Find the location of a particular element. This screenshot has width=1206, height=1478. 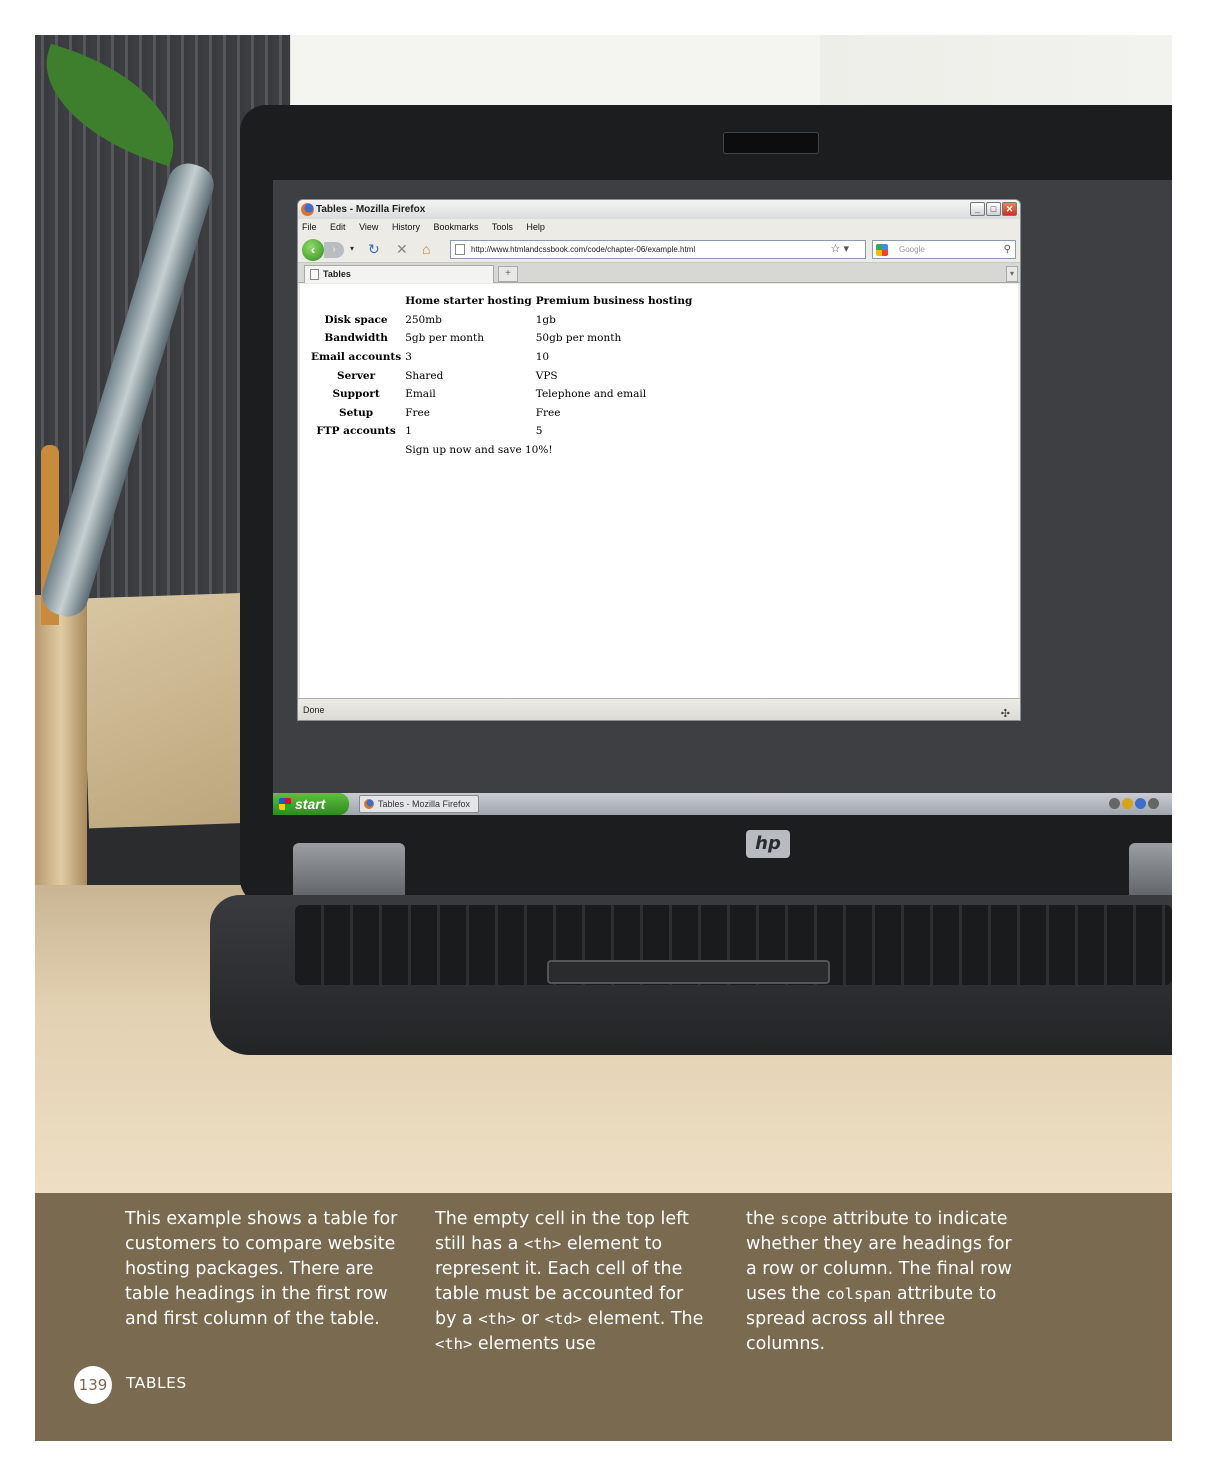

table-cell: 1 is located at coordinates (408, 431).